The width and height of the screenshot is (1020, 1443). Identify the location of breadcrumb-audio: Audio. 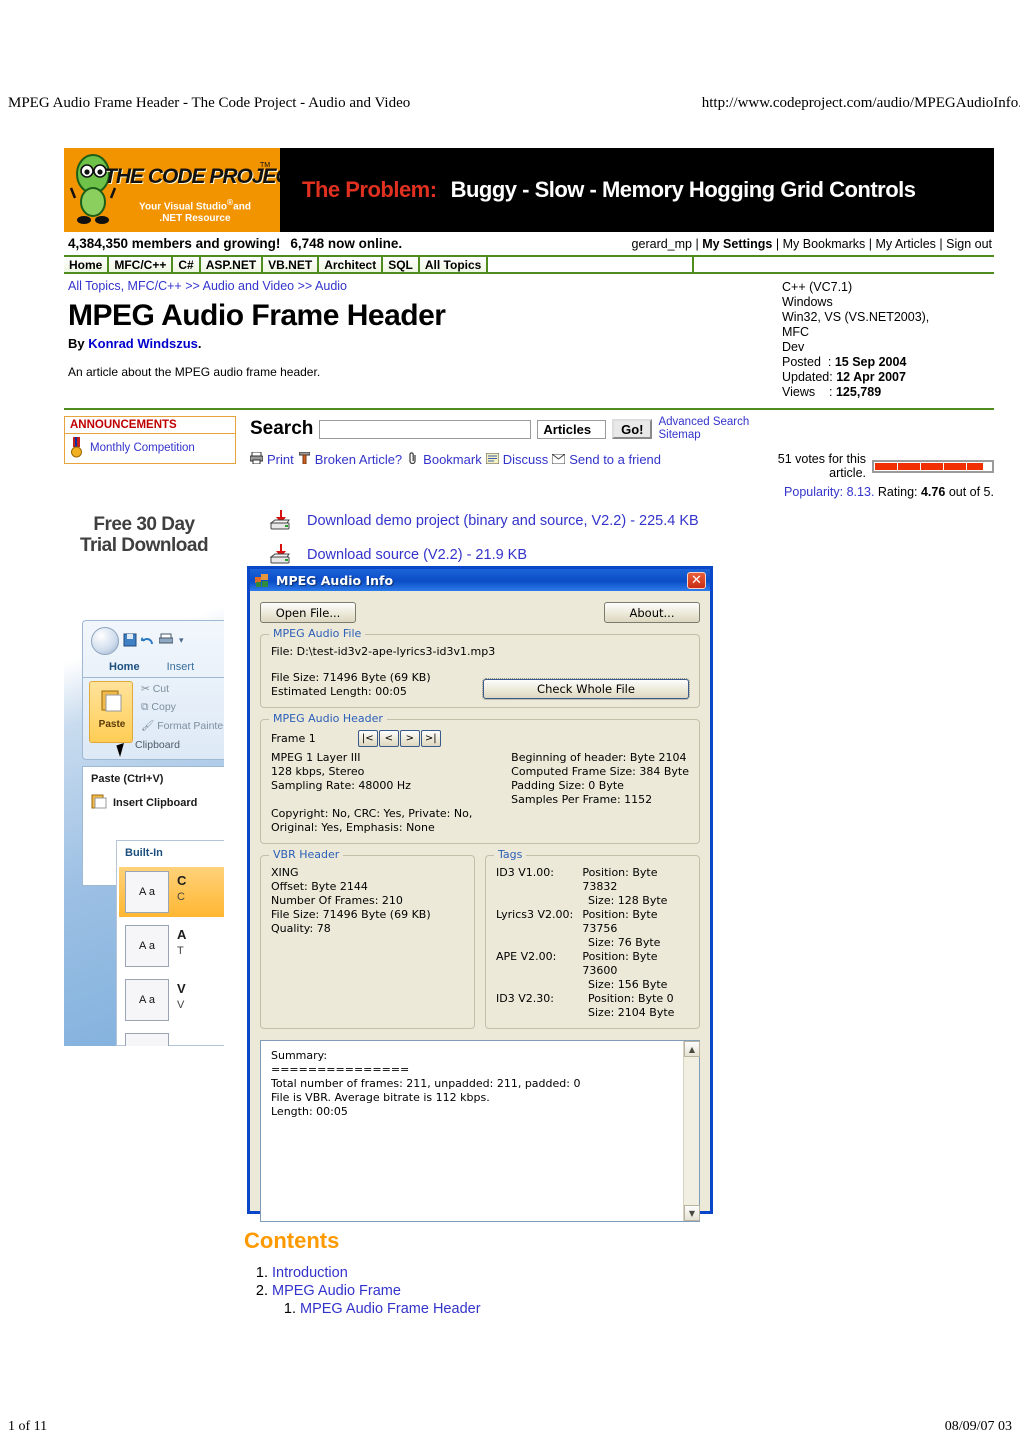
(331, 286).